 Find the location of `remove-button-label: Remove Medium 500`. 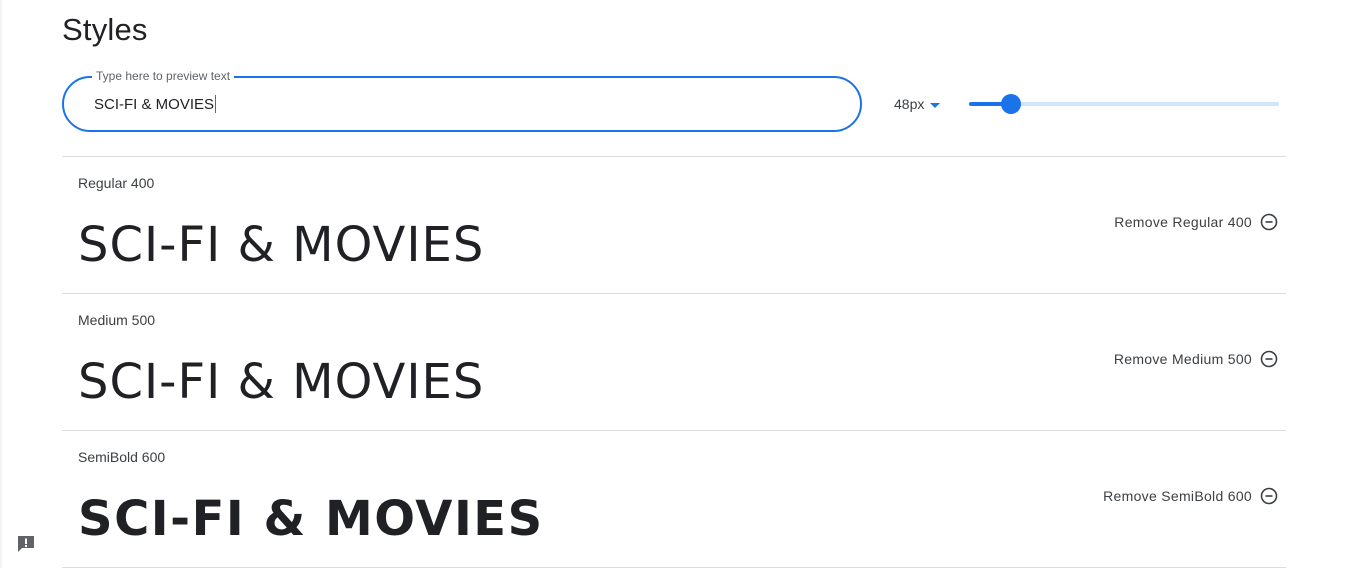

remove-button-label: Remove Medium 500 is located at coordinates (1182, 359).